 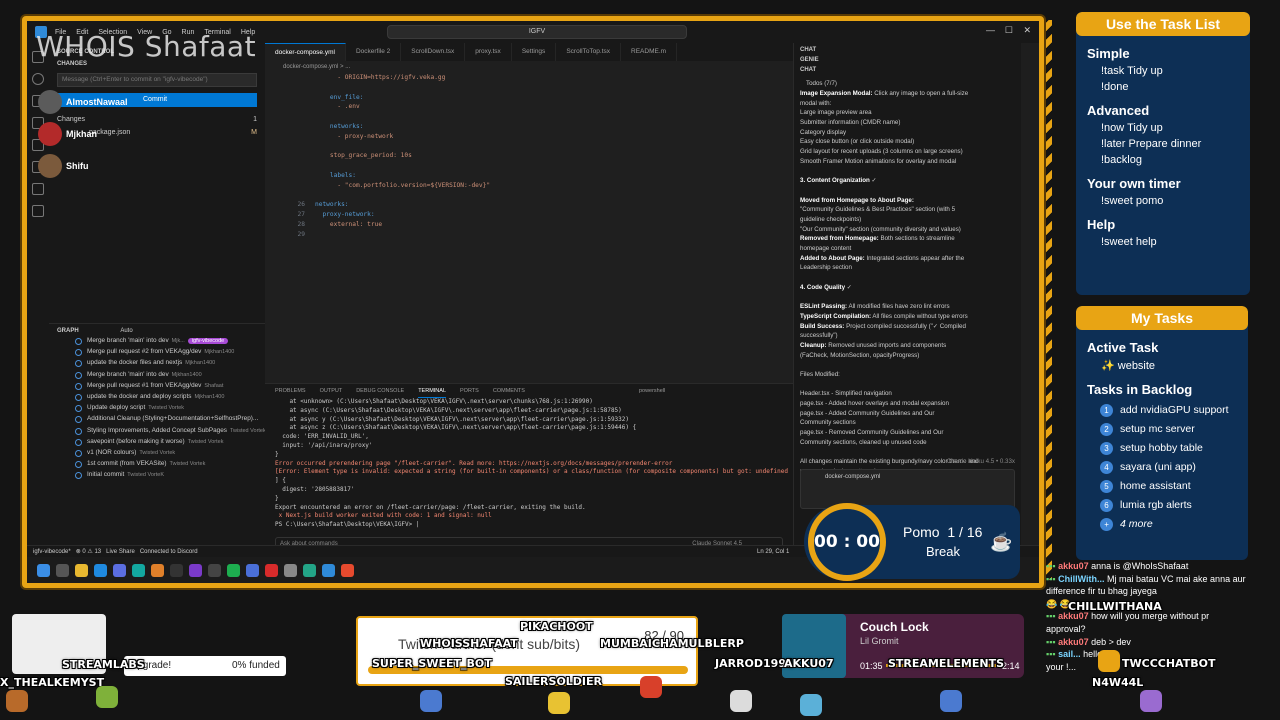 What do you see at coordinates (836, 316) in the screenshot?
I see `chat-line-bold: TypeScript Compilation:` at bounding box center [836, 316].